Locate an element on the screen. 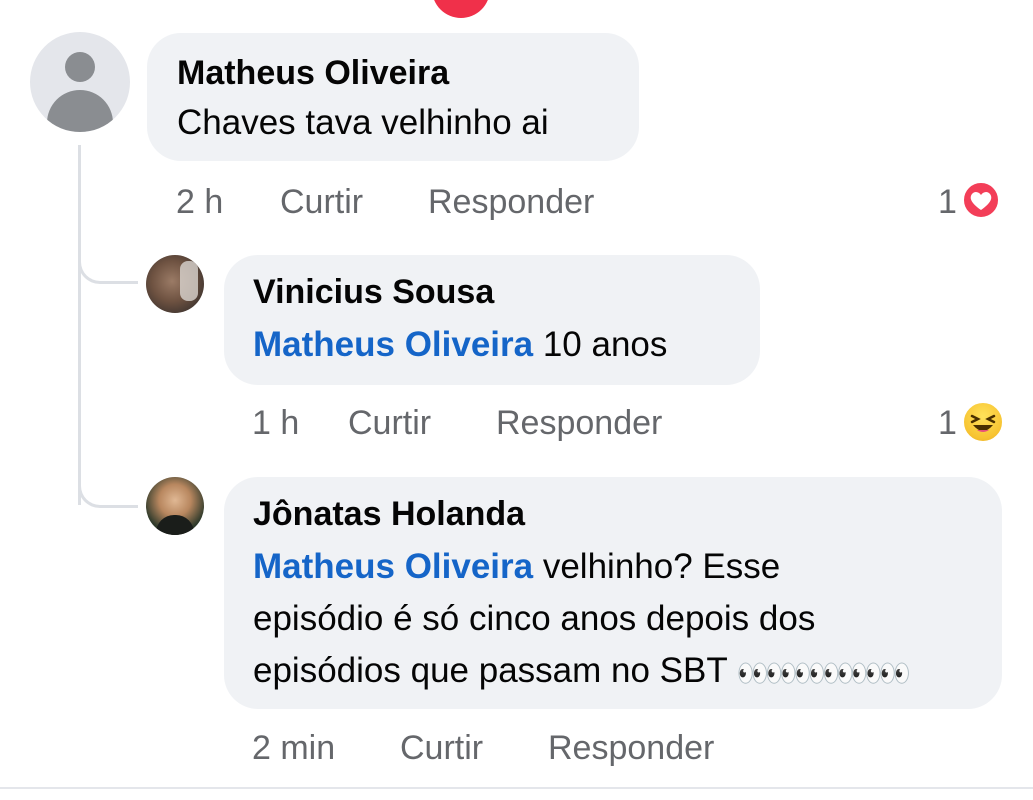  person-icon is located at coordinates (80, 67).